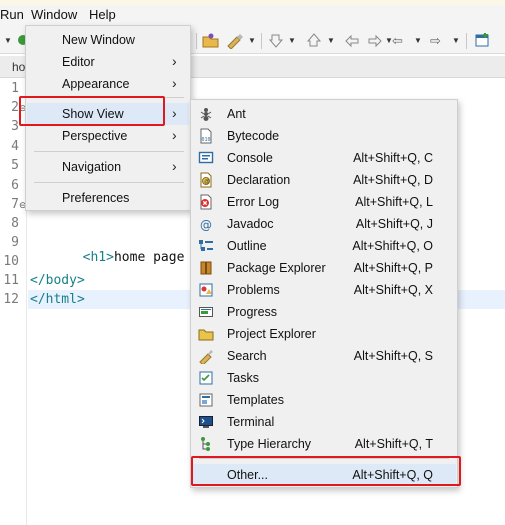 The image size is (505, 525). I want to click on highlight-box-other, so click(326, 471).